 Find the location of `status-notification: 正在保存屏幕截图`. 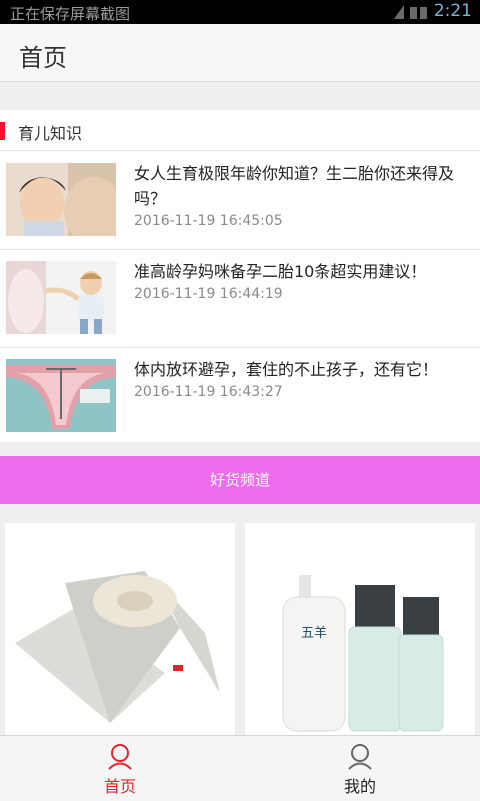

status-notification: 正在保存屏幕截图 is located at coordinates (70, 14).